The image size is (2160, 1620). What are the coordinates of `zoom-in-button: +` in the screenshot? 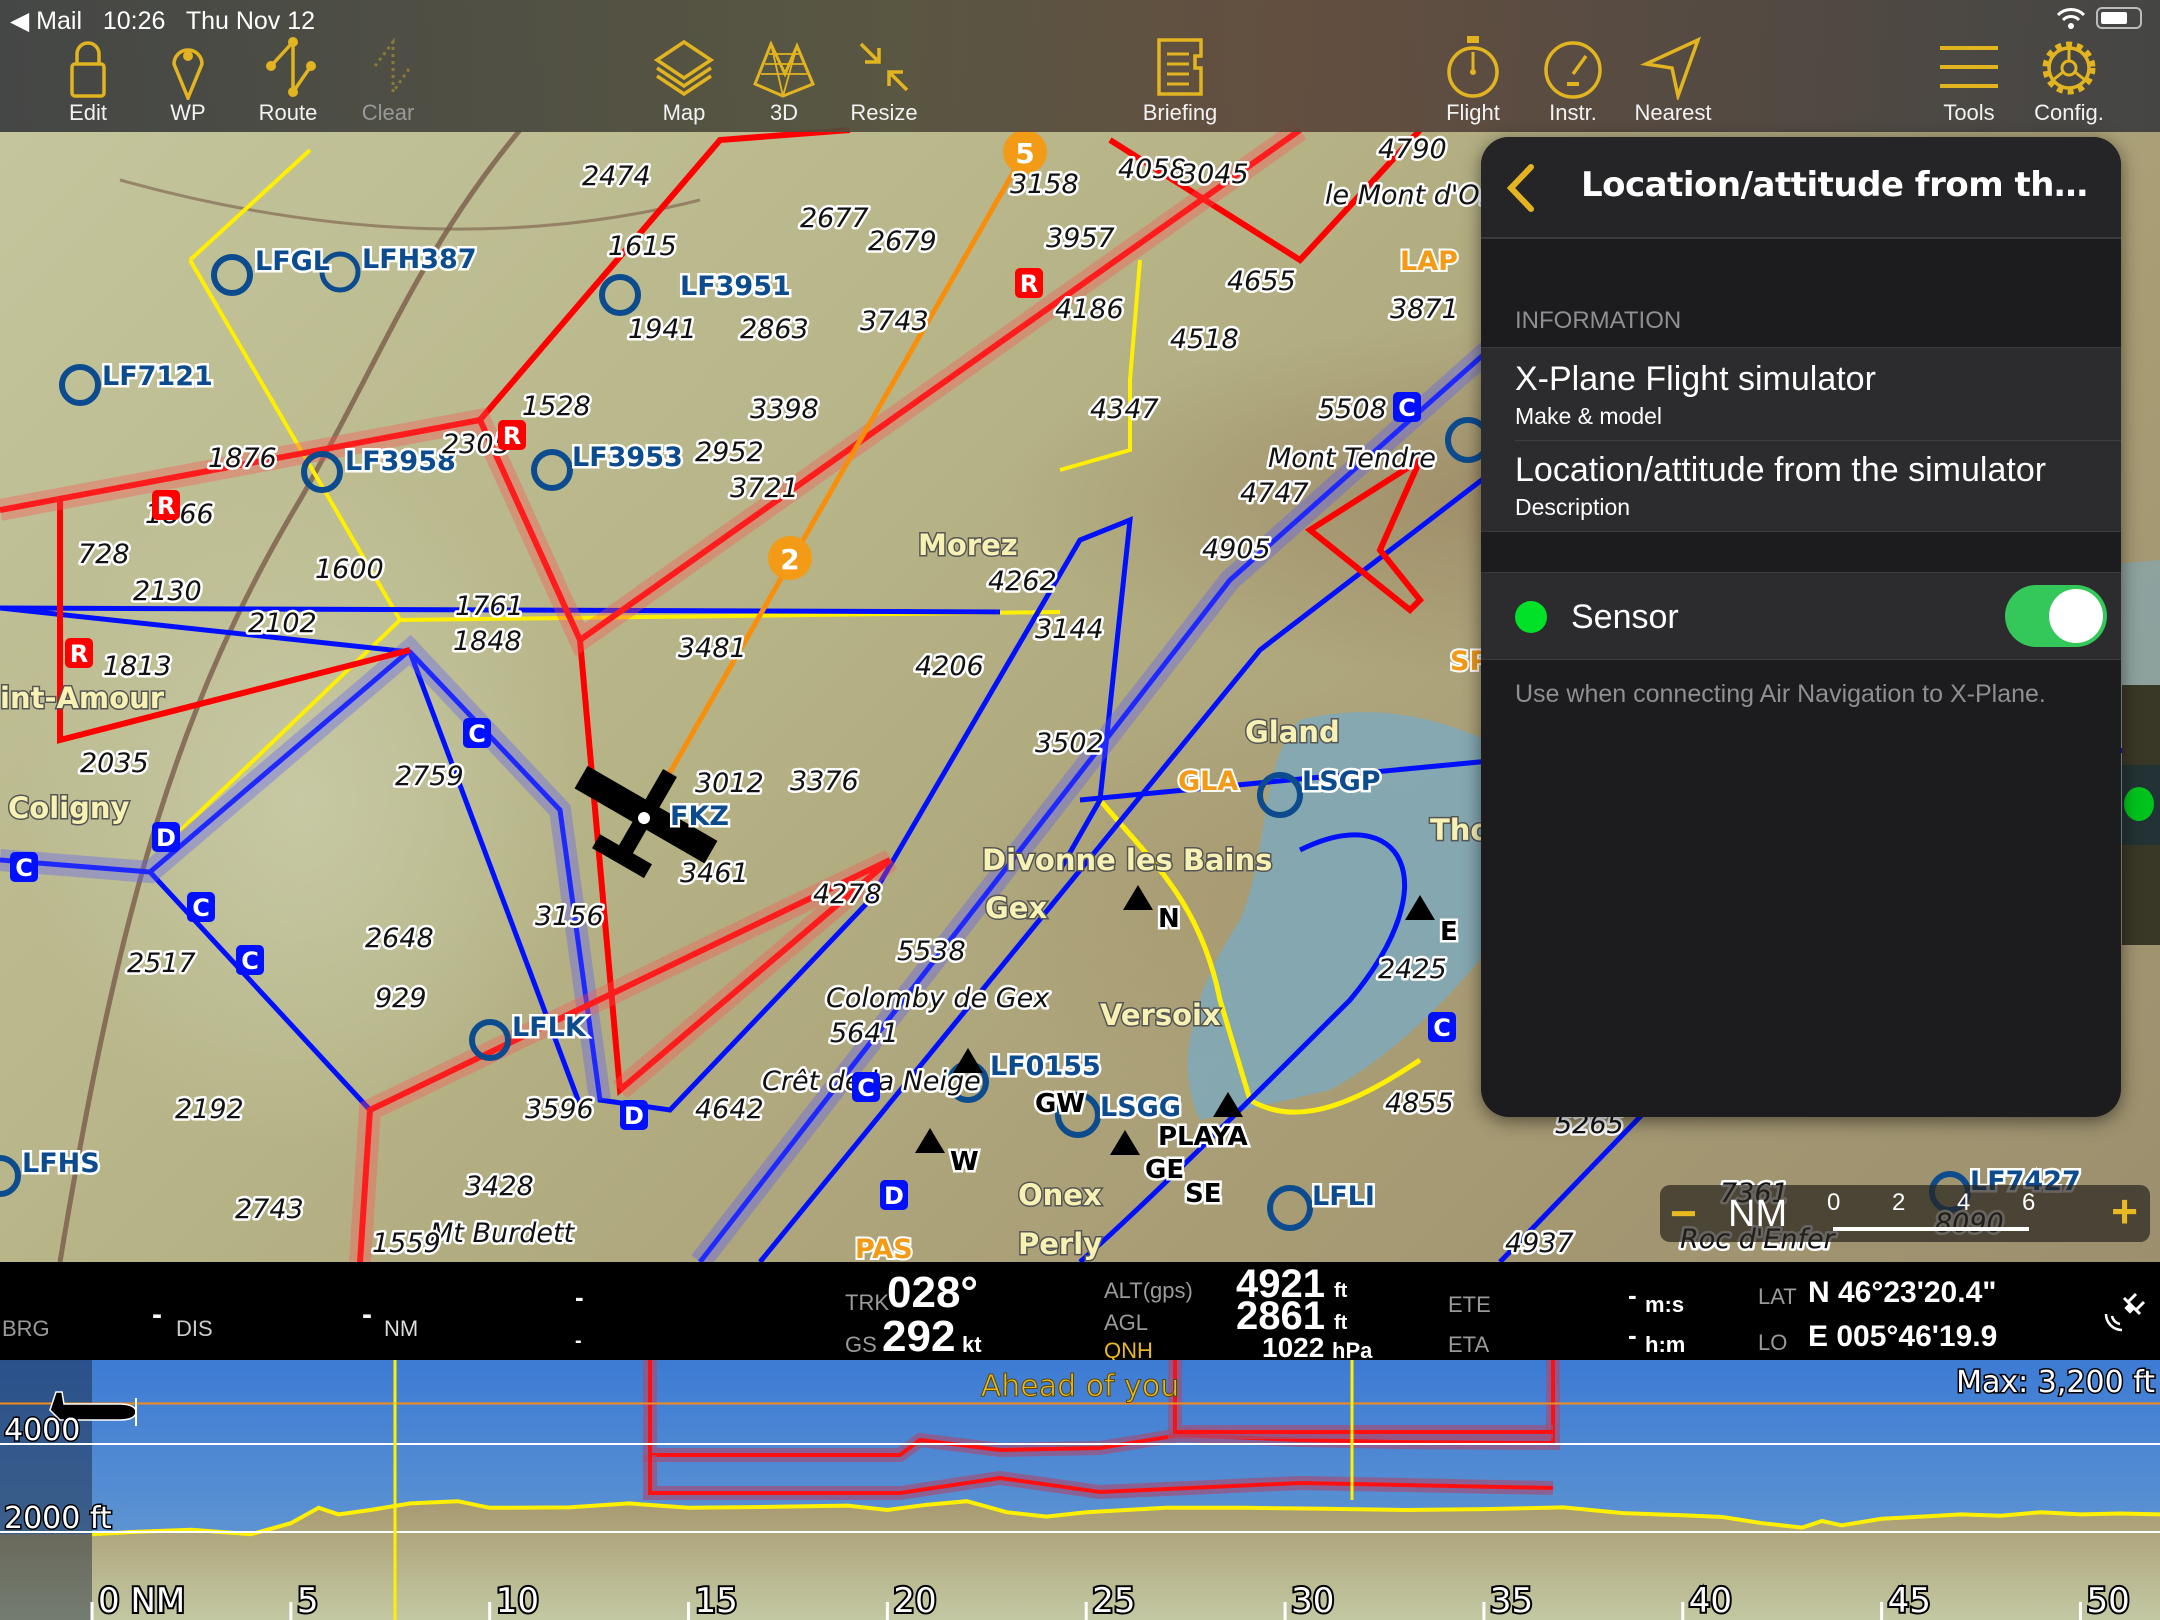 It's located at (2124, 1211).